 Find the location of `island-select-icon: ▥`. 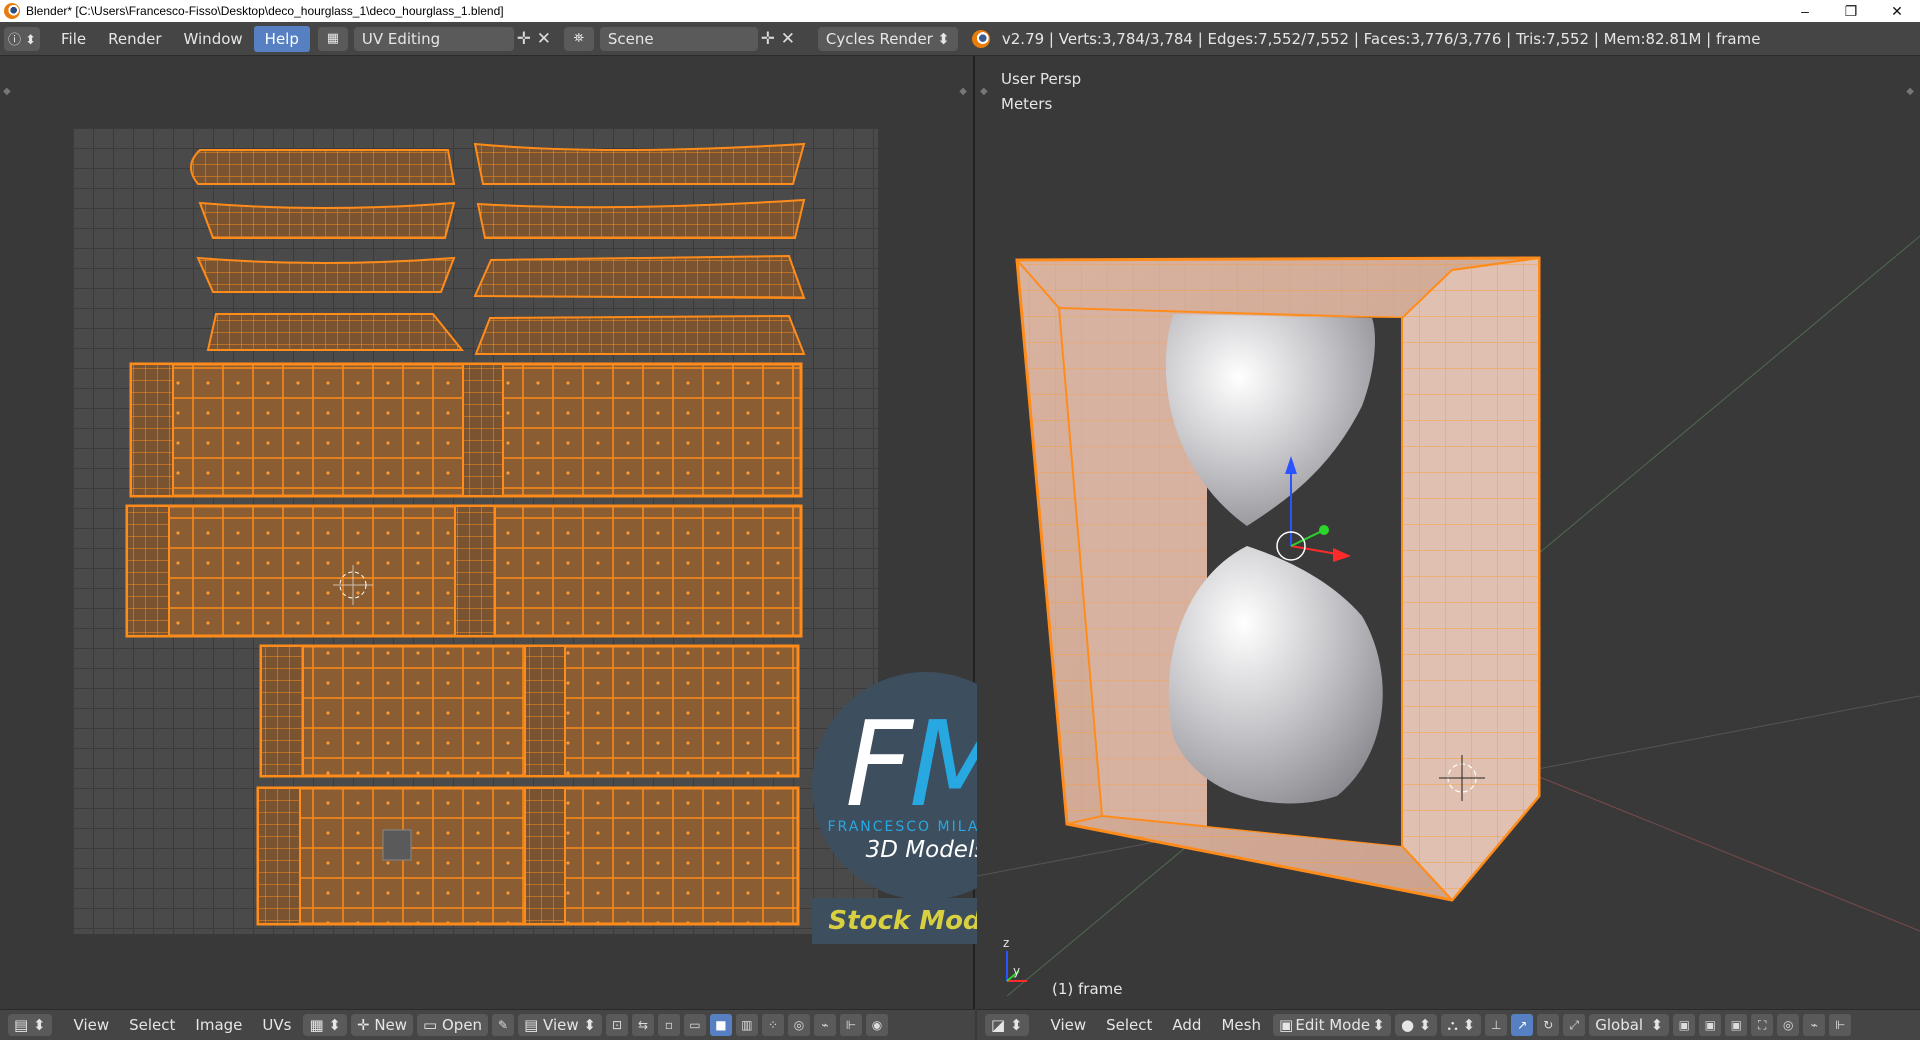

island-select-icon: ▥ is located at coordinates (746, 1025).